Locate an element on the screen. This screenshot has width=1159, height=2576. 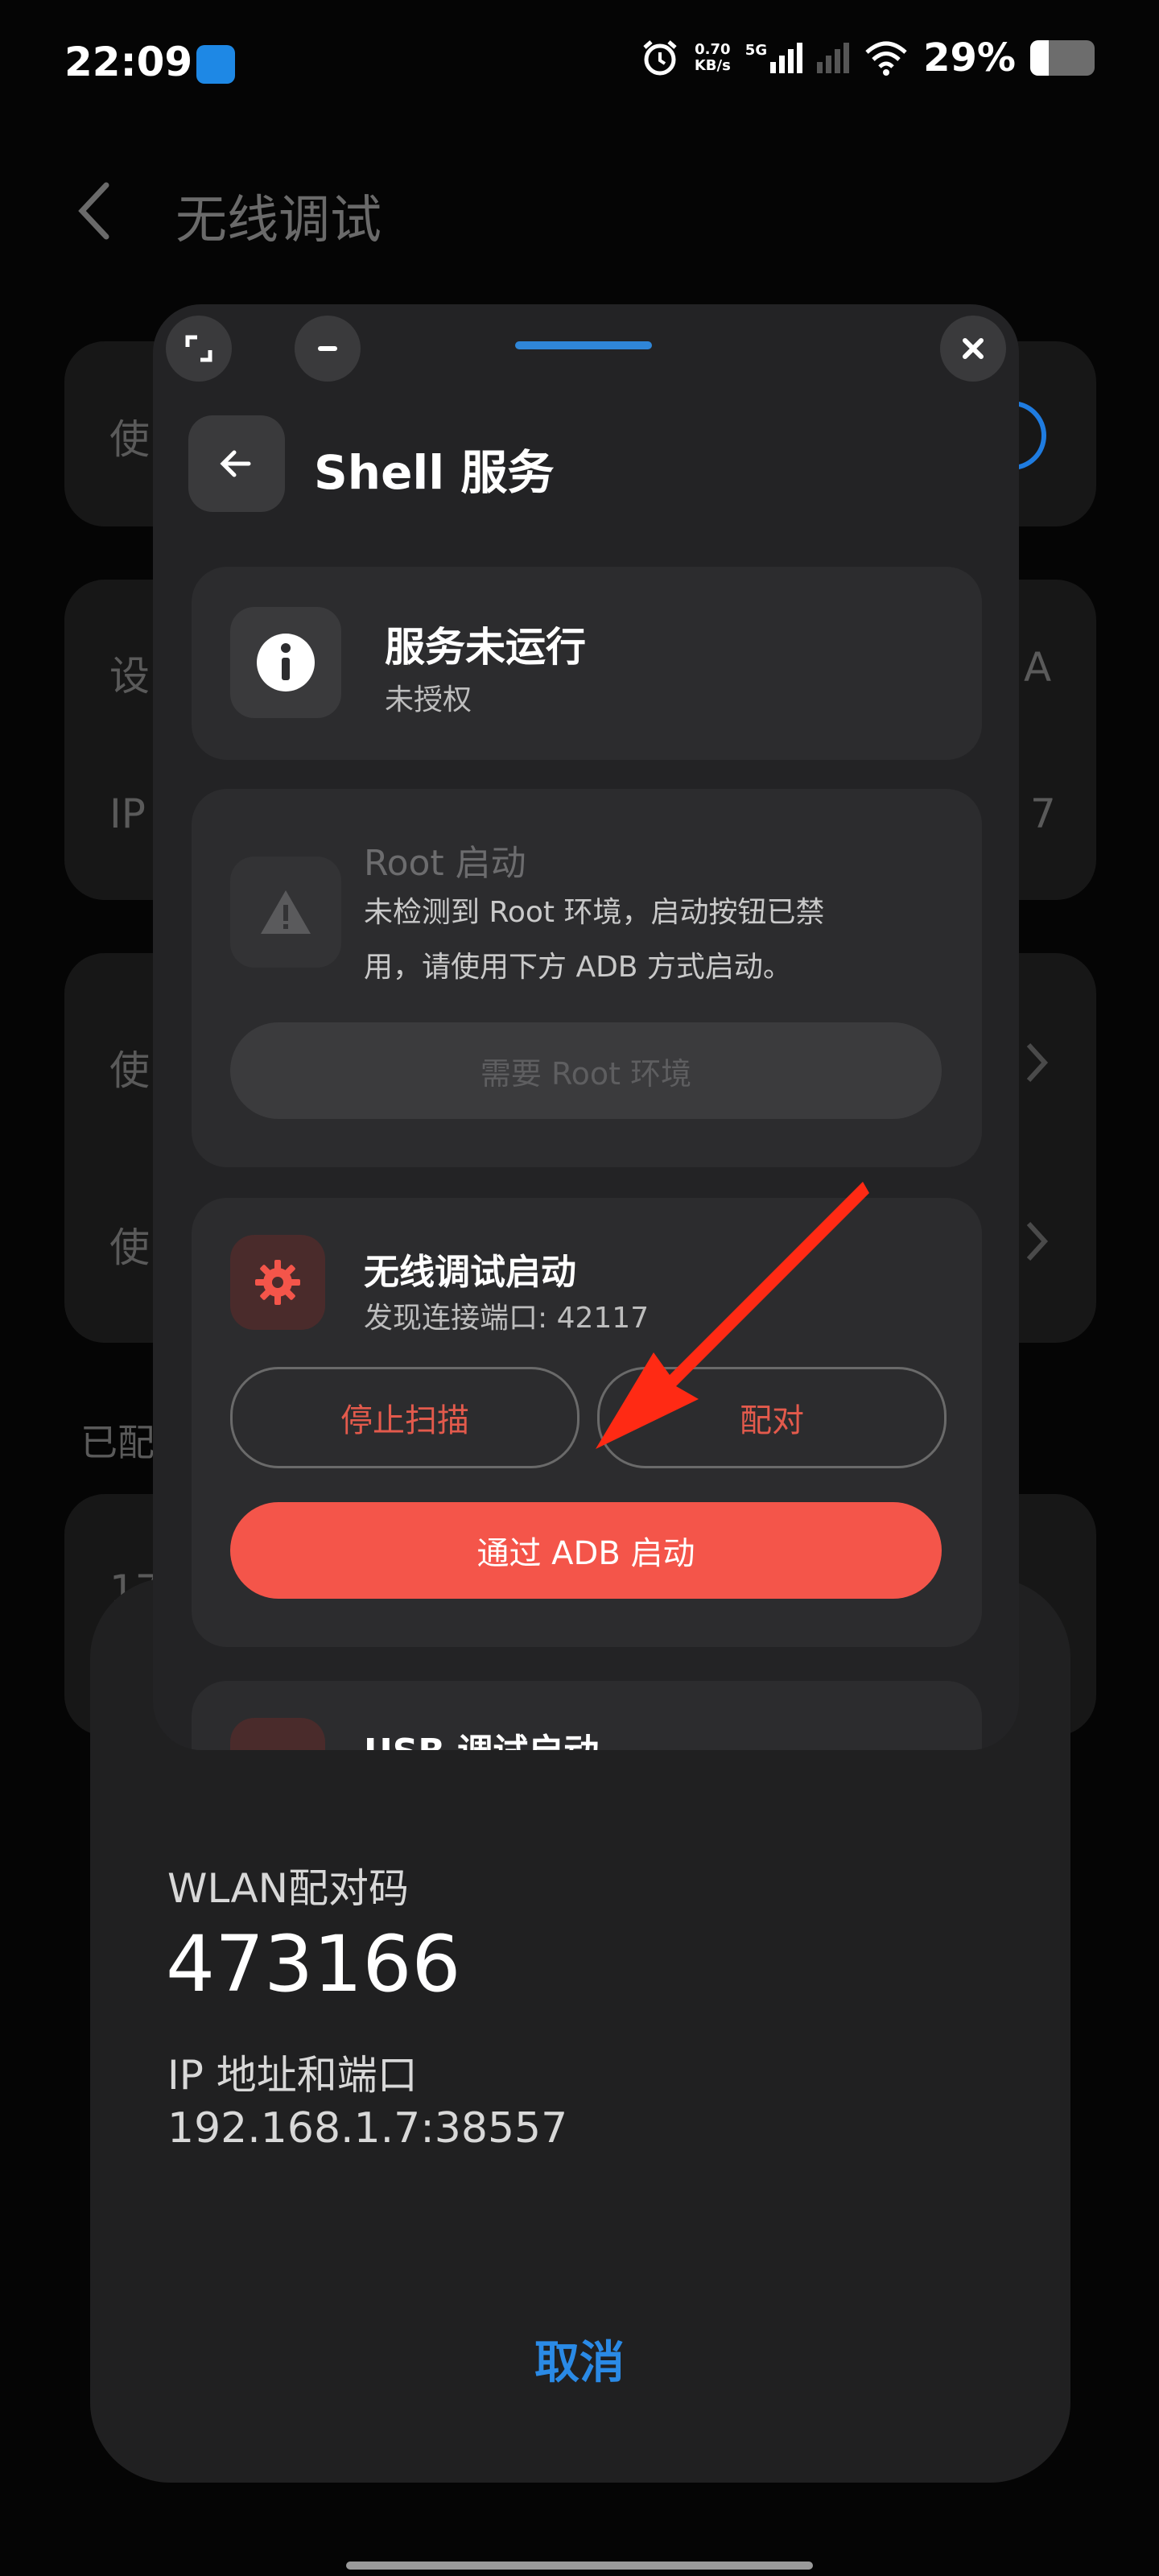
close-icon is located at coordinates (973, 348).